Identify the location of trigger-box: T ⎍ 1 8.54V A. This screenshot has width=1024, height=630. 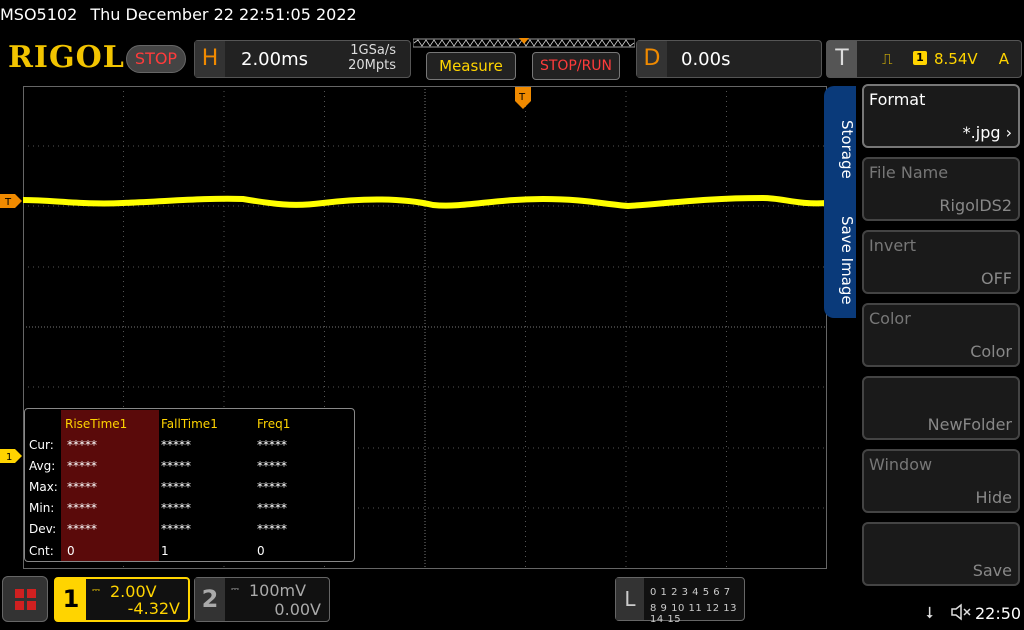
(924, 59).